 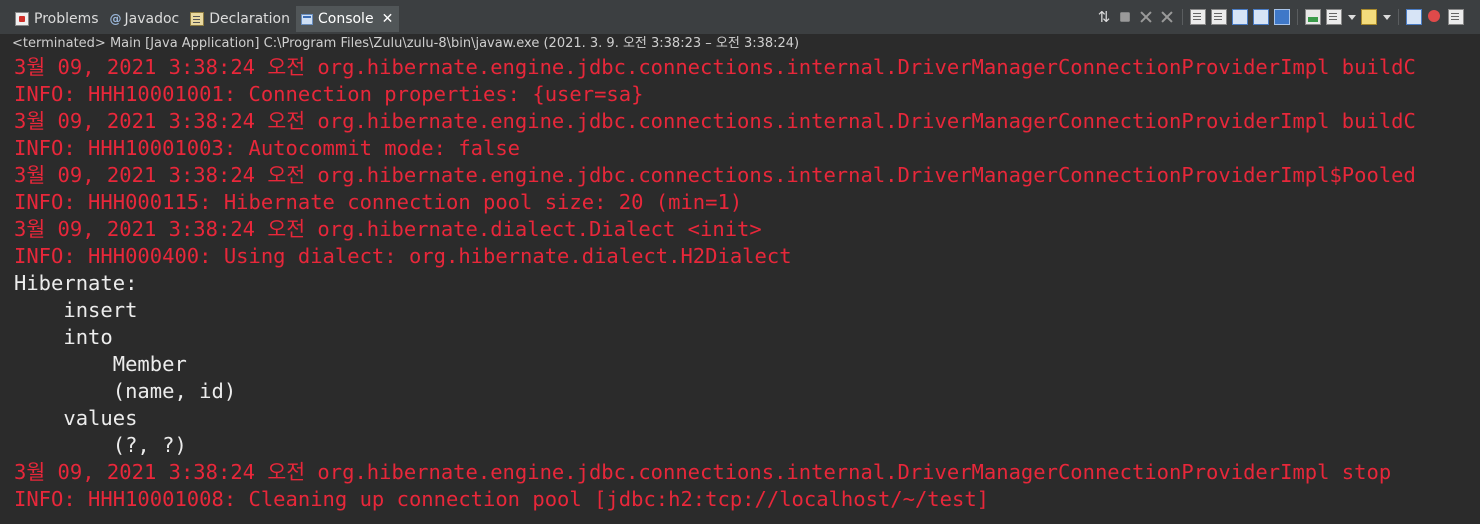 What do you see at coordinates (131, 391) in the screenshot?
I see `stdout-line: (name, id)` at bounding box center [131, 391].